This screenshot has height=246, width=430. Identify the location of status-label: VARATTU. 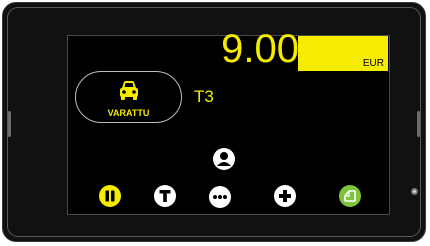
(128, 113).